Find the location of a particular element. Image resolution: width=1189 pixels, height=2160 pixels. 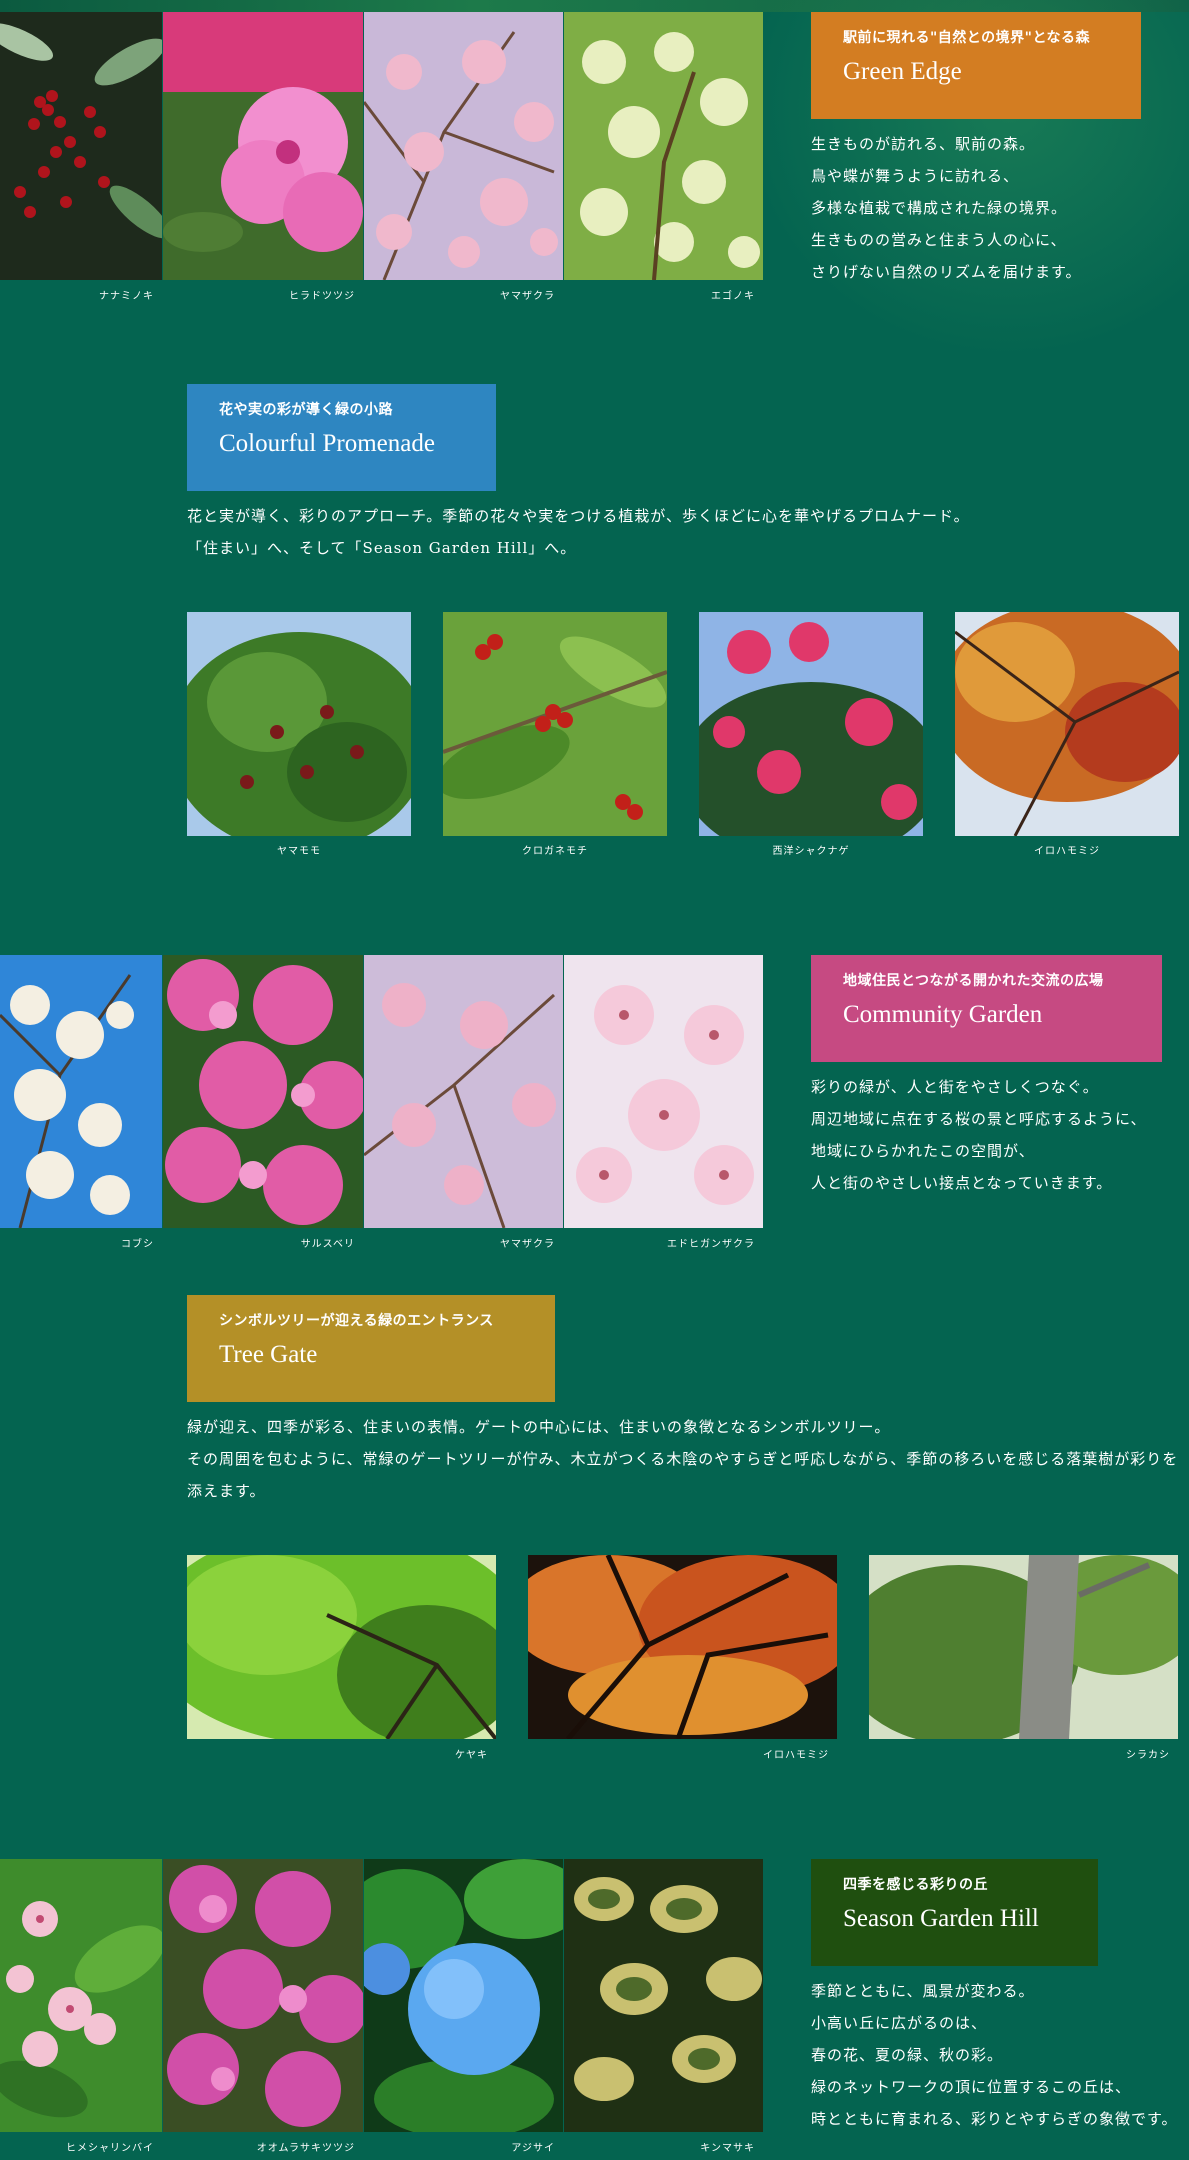

hydrangea-photo is located at coordinates (463, 1995).